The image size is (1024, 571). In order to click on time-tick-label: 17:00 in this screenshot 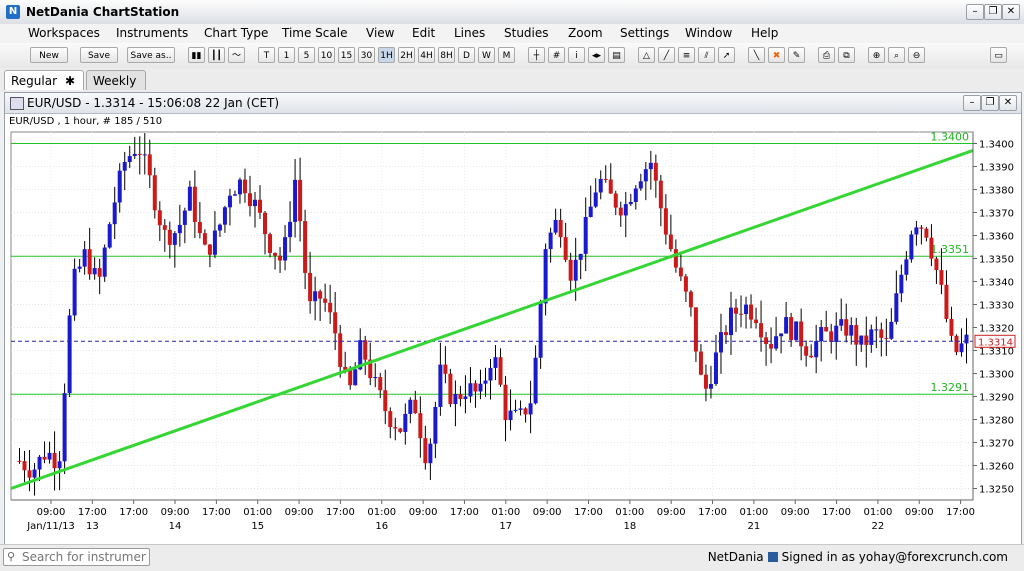, I will do `click(216, 512)`.